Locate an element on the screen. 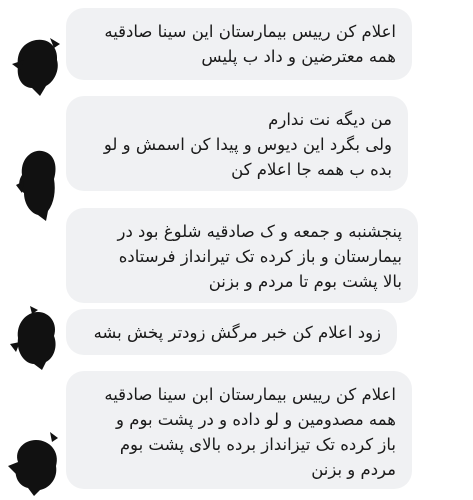  message-bubble: زود اعلام کن خبر مرگش زودتر پخش بشه is located at coordinates (231, 332).